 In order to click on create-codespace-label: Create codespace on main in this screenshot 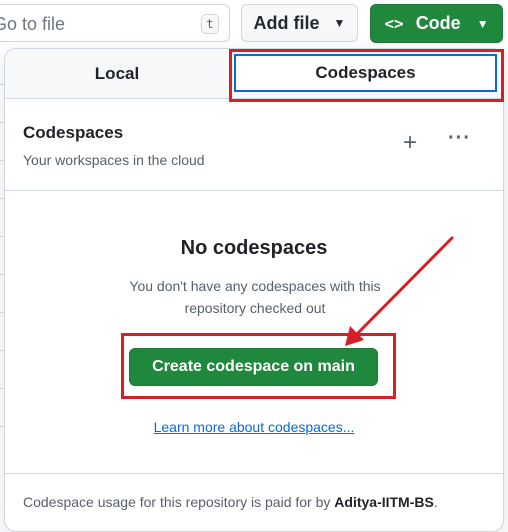, I will do `click(253, 366)`.